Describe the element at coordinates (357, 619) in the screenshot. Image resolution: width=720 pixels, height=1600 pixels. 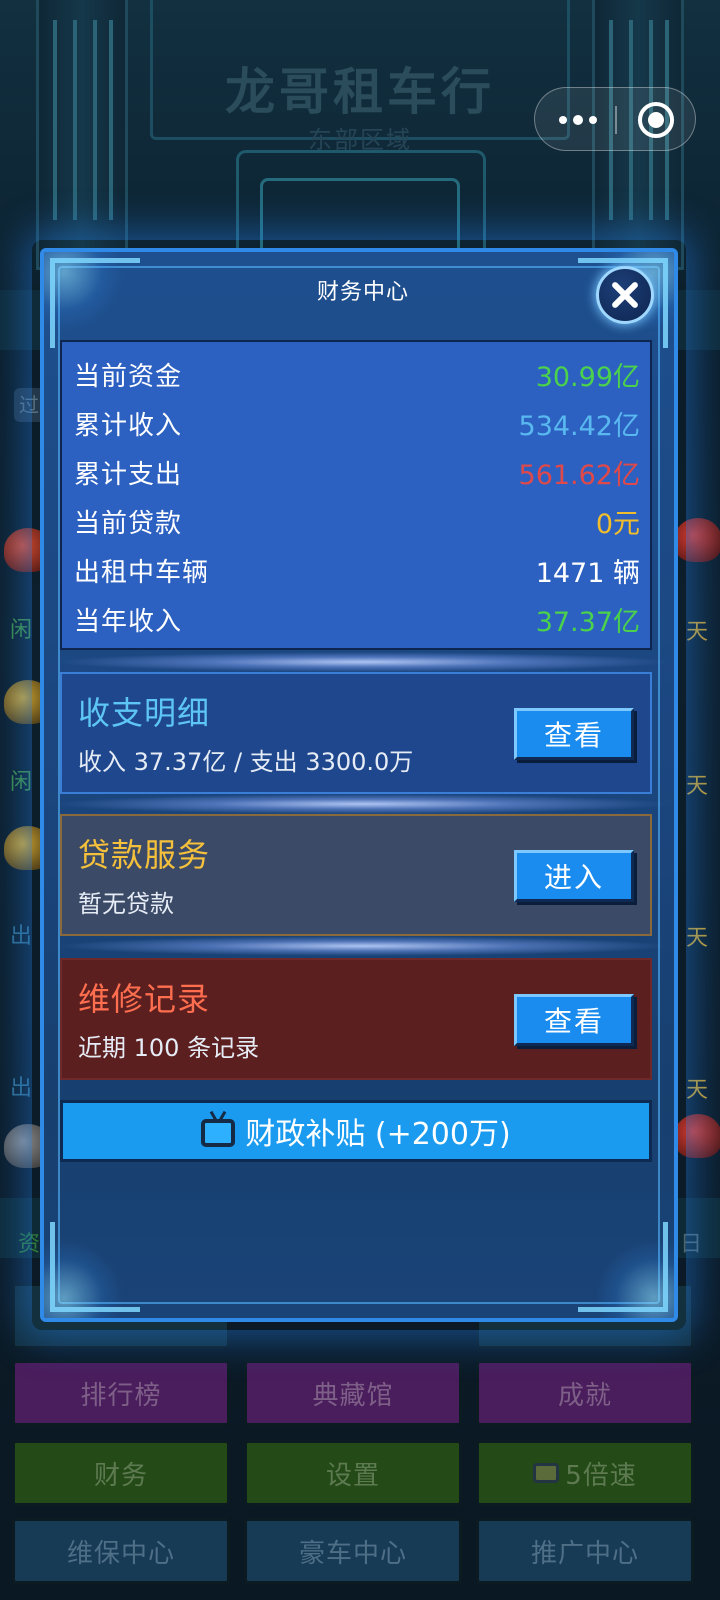
I see `stat-row: 当年收入 37.37亿` at that location.